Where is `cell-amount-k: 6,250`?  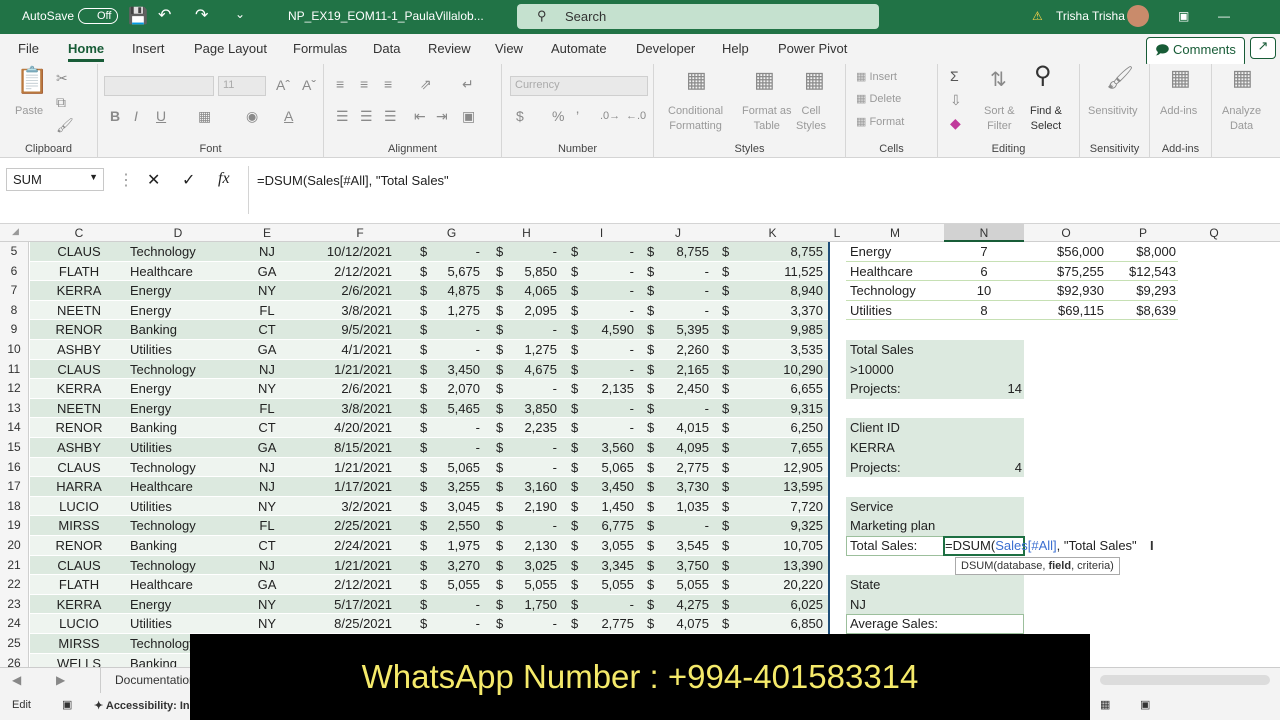 cell-amount-k: 6,250 is located at coordinates (779, 428).